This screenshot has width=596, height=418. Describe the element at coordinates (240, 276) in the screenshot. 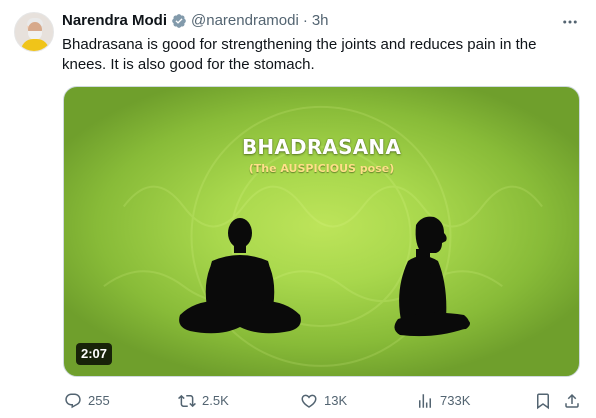

I see `seated-figure-front` at that location.